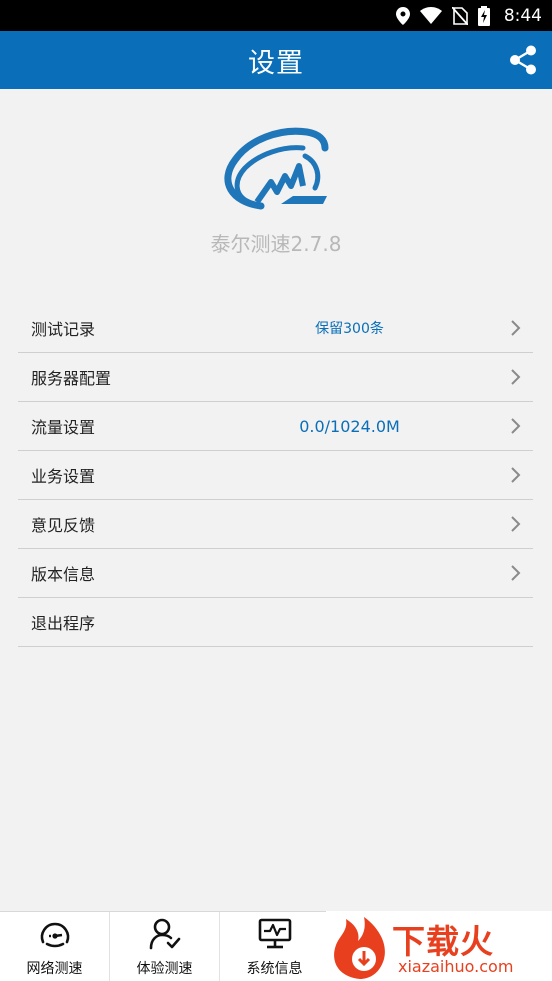  What do you see at coordinates (276, 244) in the screenshot?
I see `app-version: 泰尔测速2.7.8` at bounding box center [276, 244].